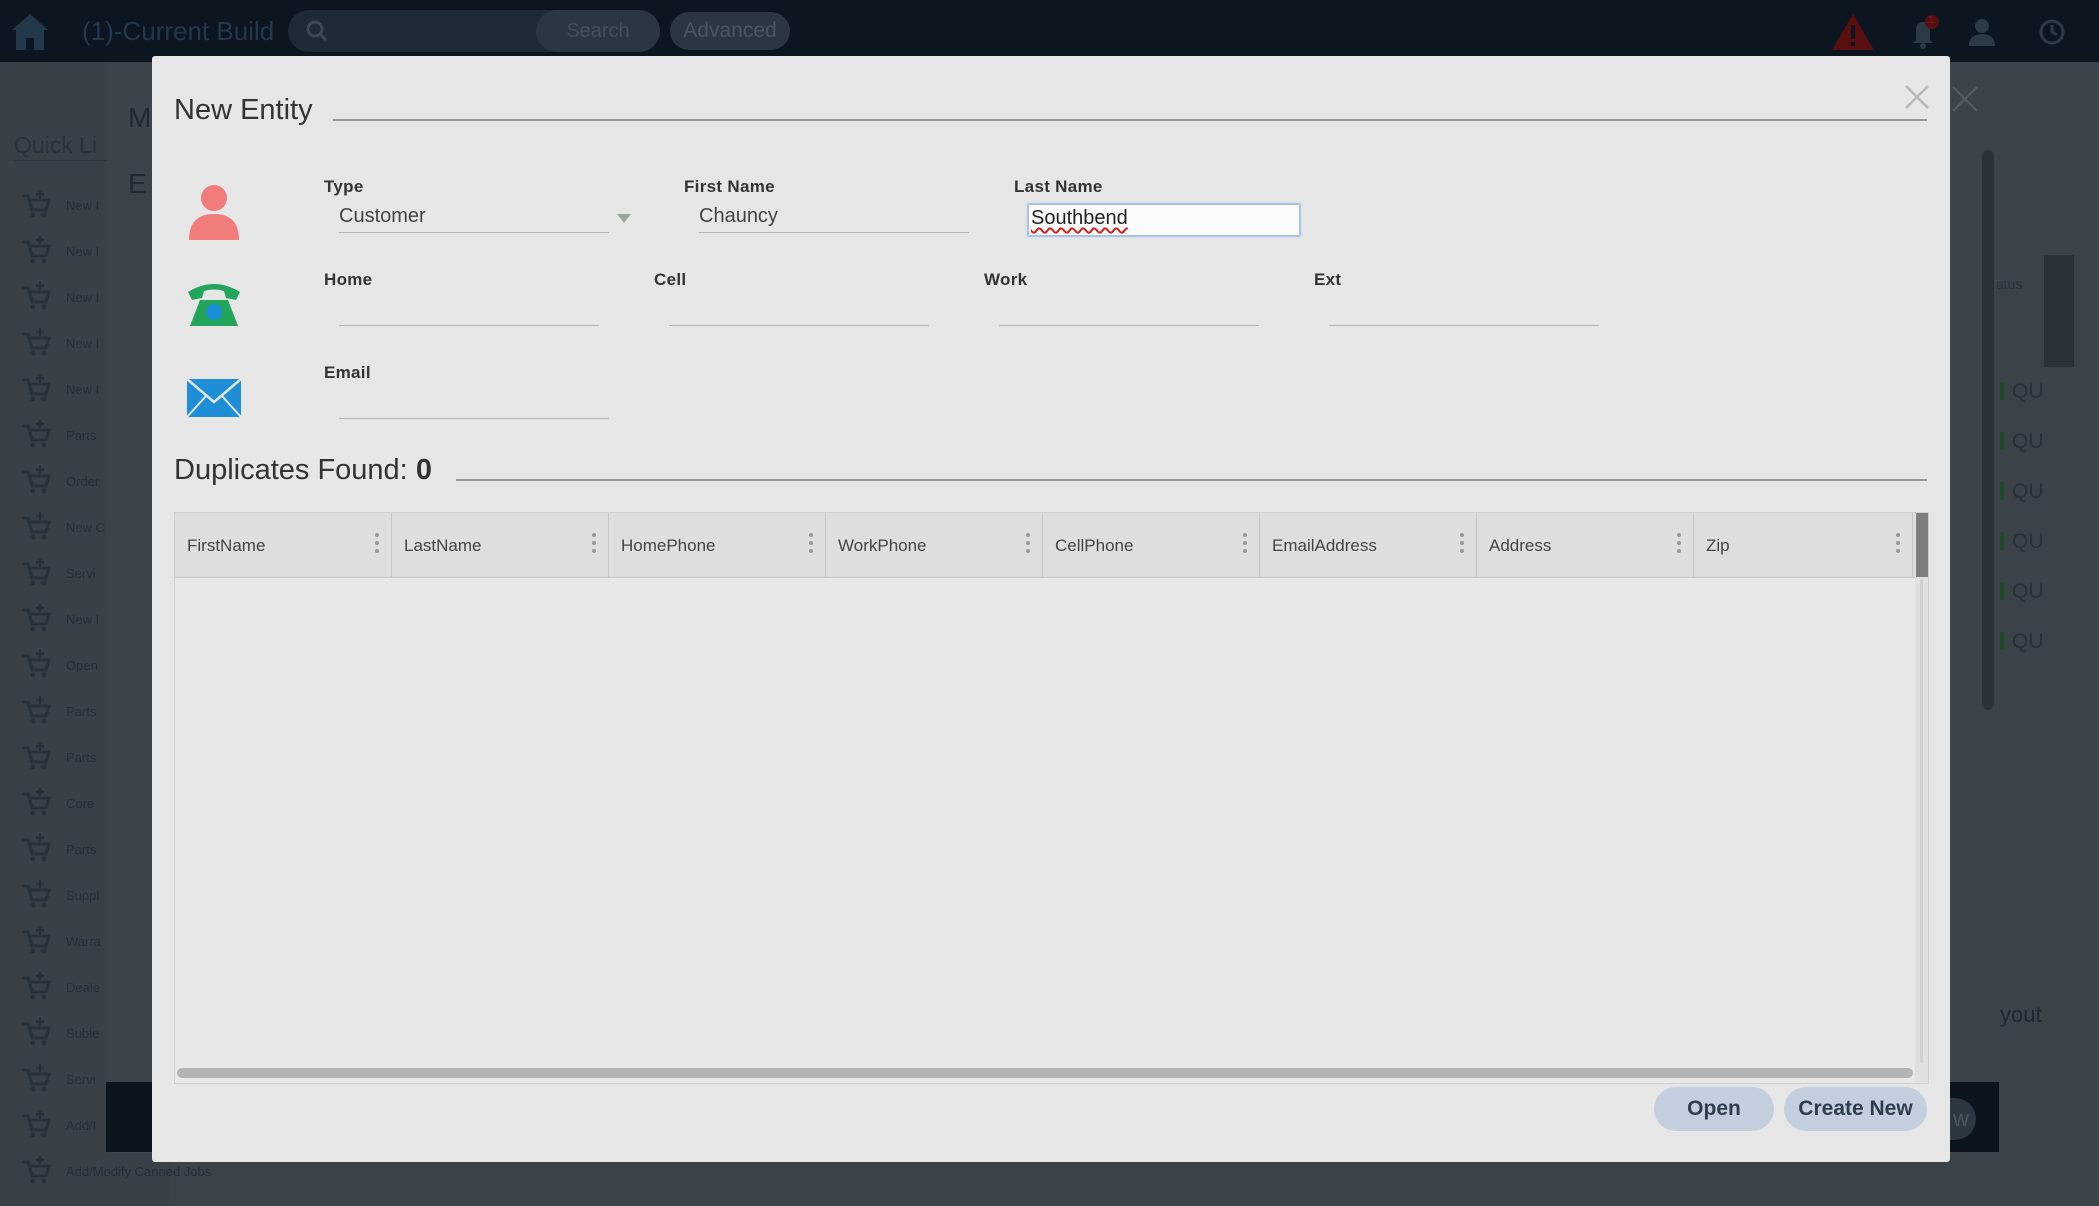 This screenshot has width=2099, height=1206. I want to click on background-scrollbar, so click(1988, 430).